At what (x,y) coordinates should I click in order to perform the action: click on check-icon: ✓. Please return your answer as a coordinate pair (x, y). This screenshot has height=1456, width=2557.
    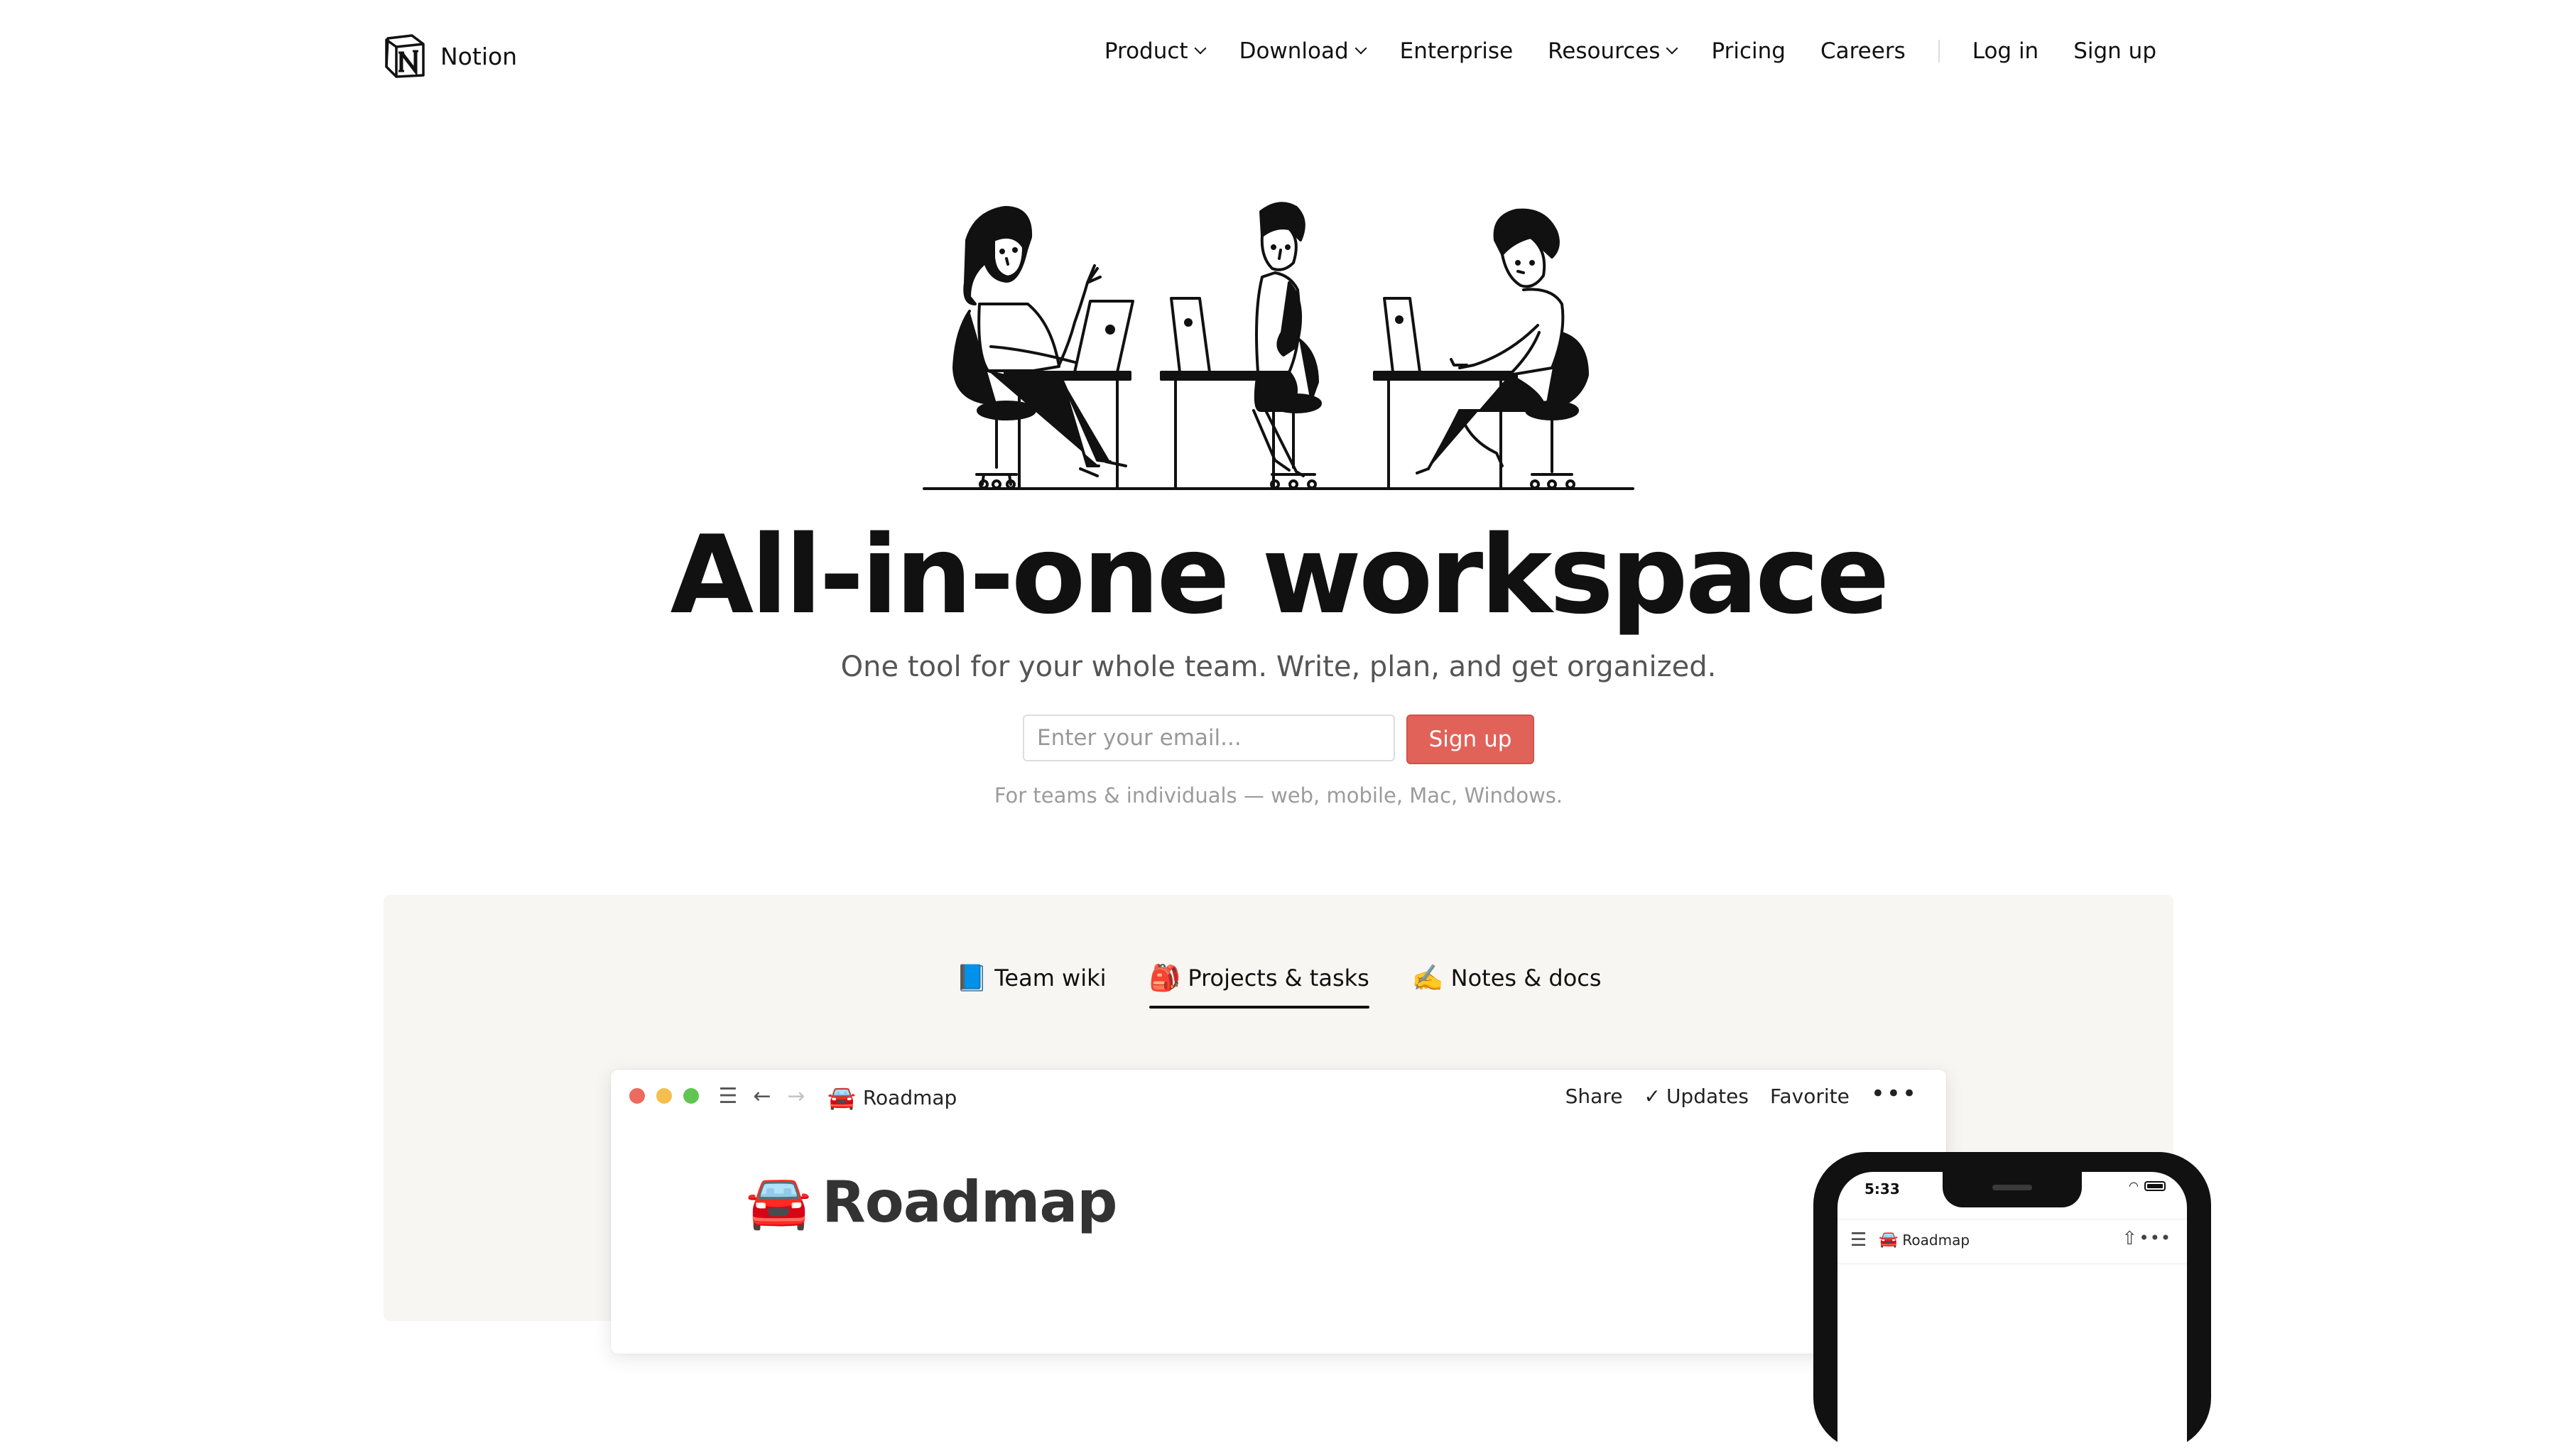
    Looking at the image, I should click on (1652, 1096).